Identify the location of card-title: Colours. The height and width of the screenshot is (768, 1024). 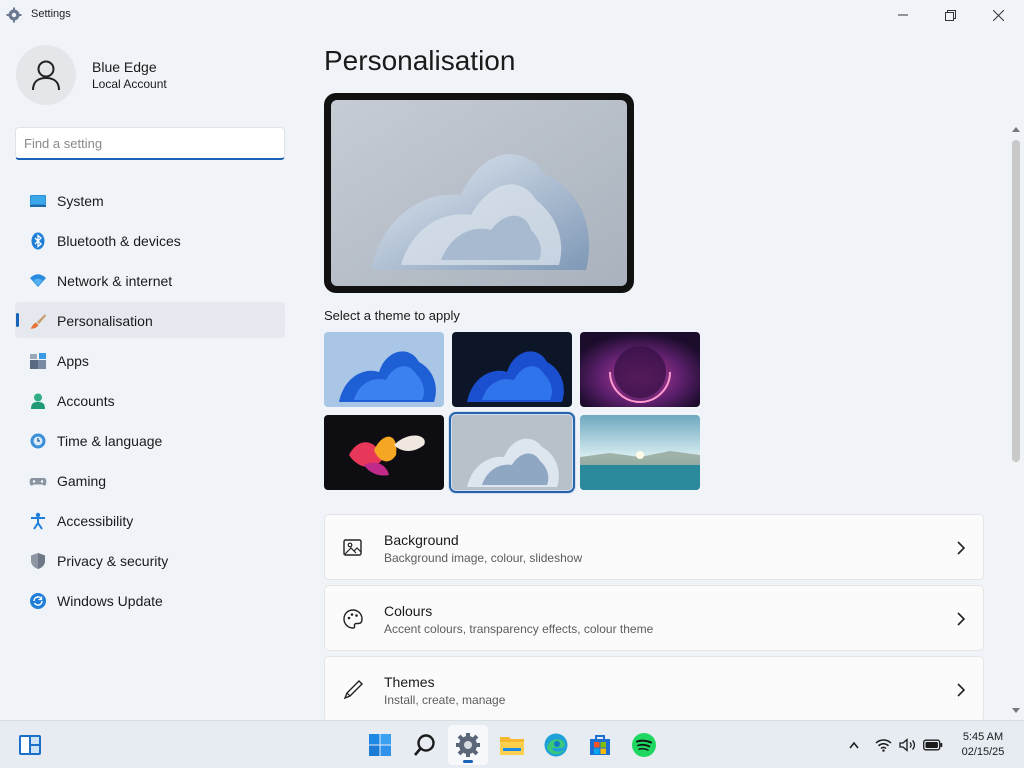
(408, 611).